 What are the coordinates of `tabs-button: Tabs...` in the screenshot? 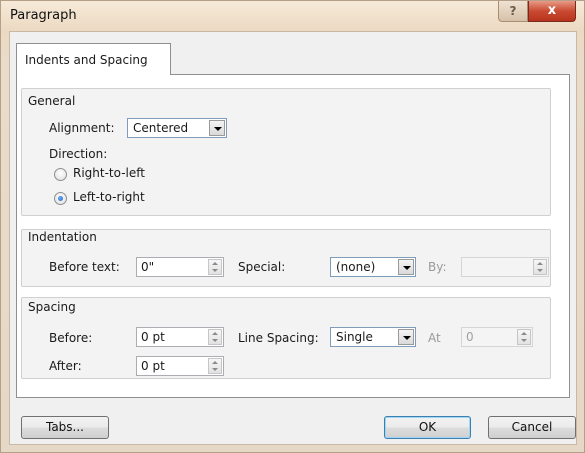 It's located at (65, 427).